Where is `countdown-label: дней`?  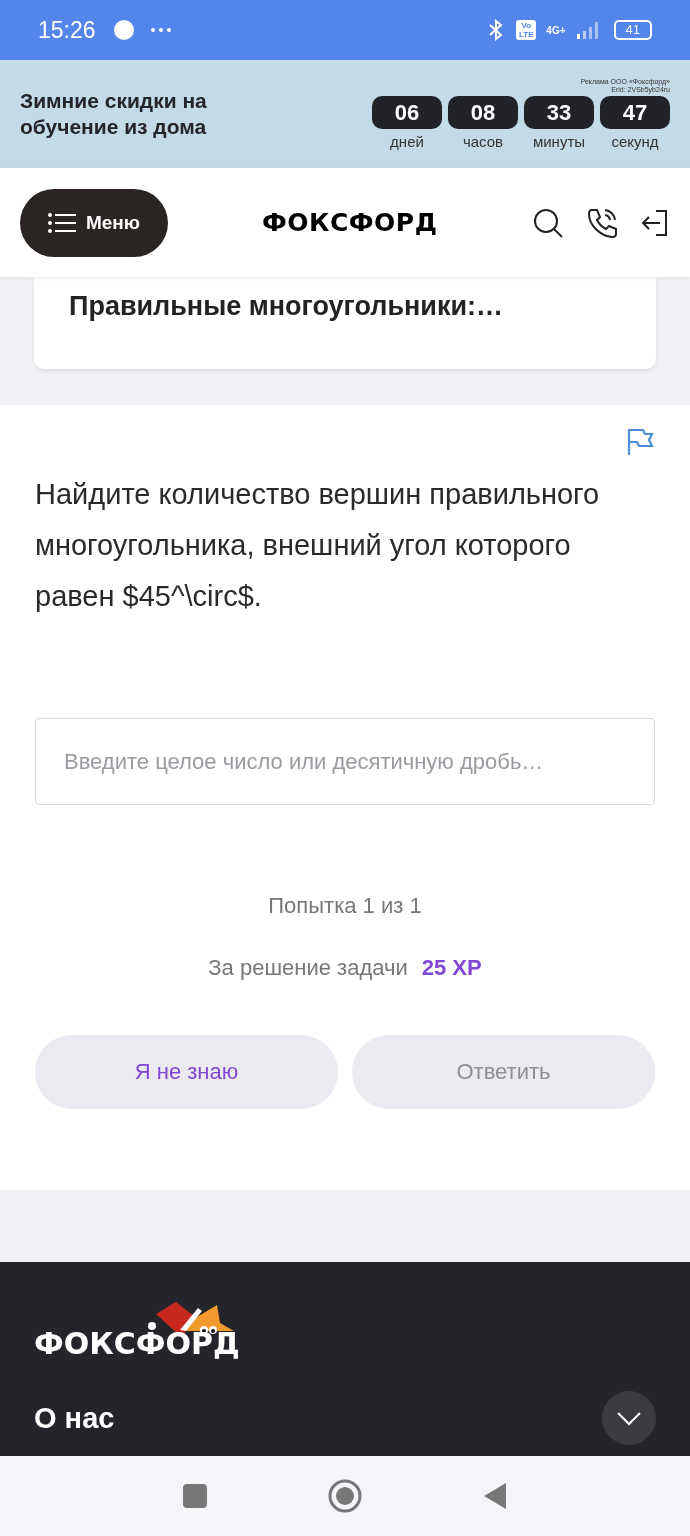
countdown-label: дней is located at coordinates (407, 141).